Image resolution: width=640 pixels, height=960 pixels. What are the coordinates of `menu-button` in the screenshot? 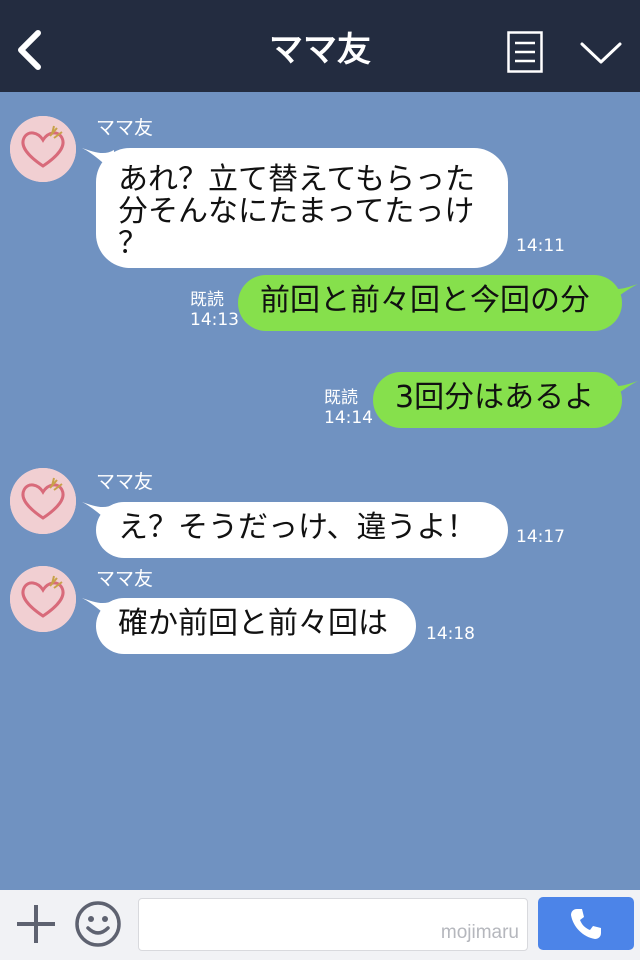 It's located at (525, 52).